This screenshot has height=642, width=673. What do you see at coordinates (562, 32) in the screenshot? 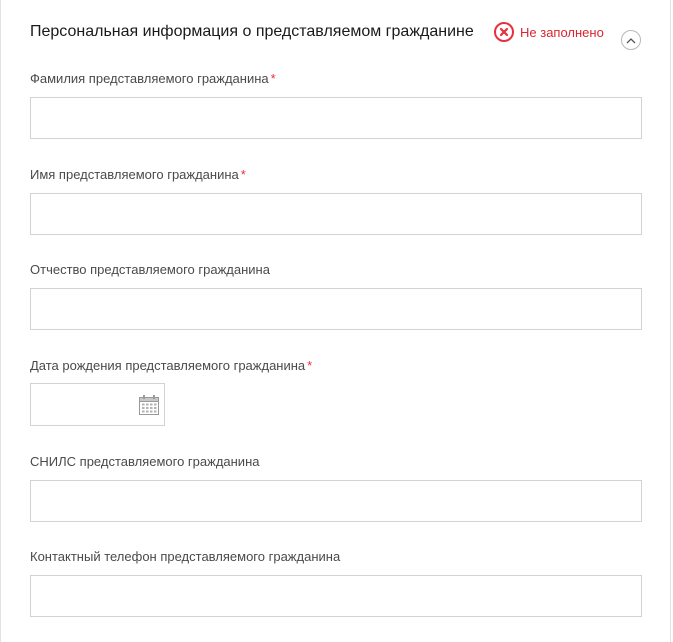
I see `status-text: Не заполнено` at bounding box center [562, 32].